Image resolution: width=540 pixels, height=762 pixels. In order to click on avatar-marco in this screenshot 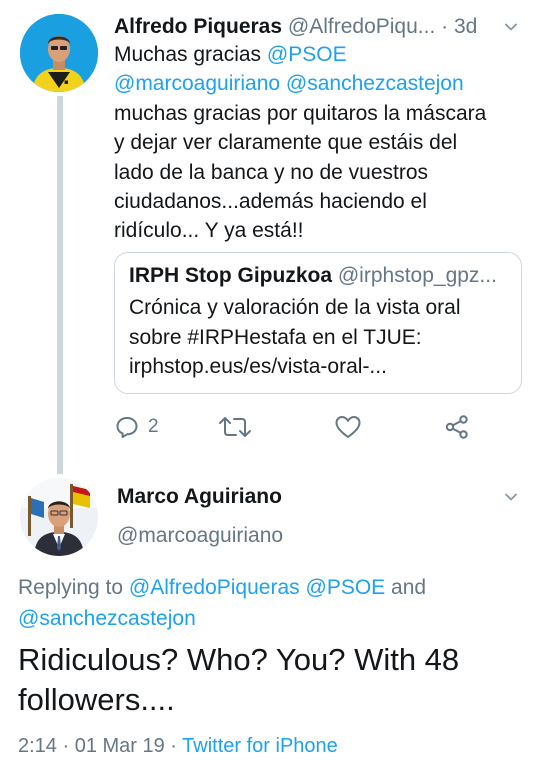, I will do `click(59, 517)`.